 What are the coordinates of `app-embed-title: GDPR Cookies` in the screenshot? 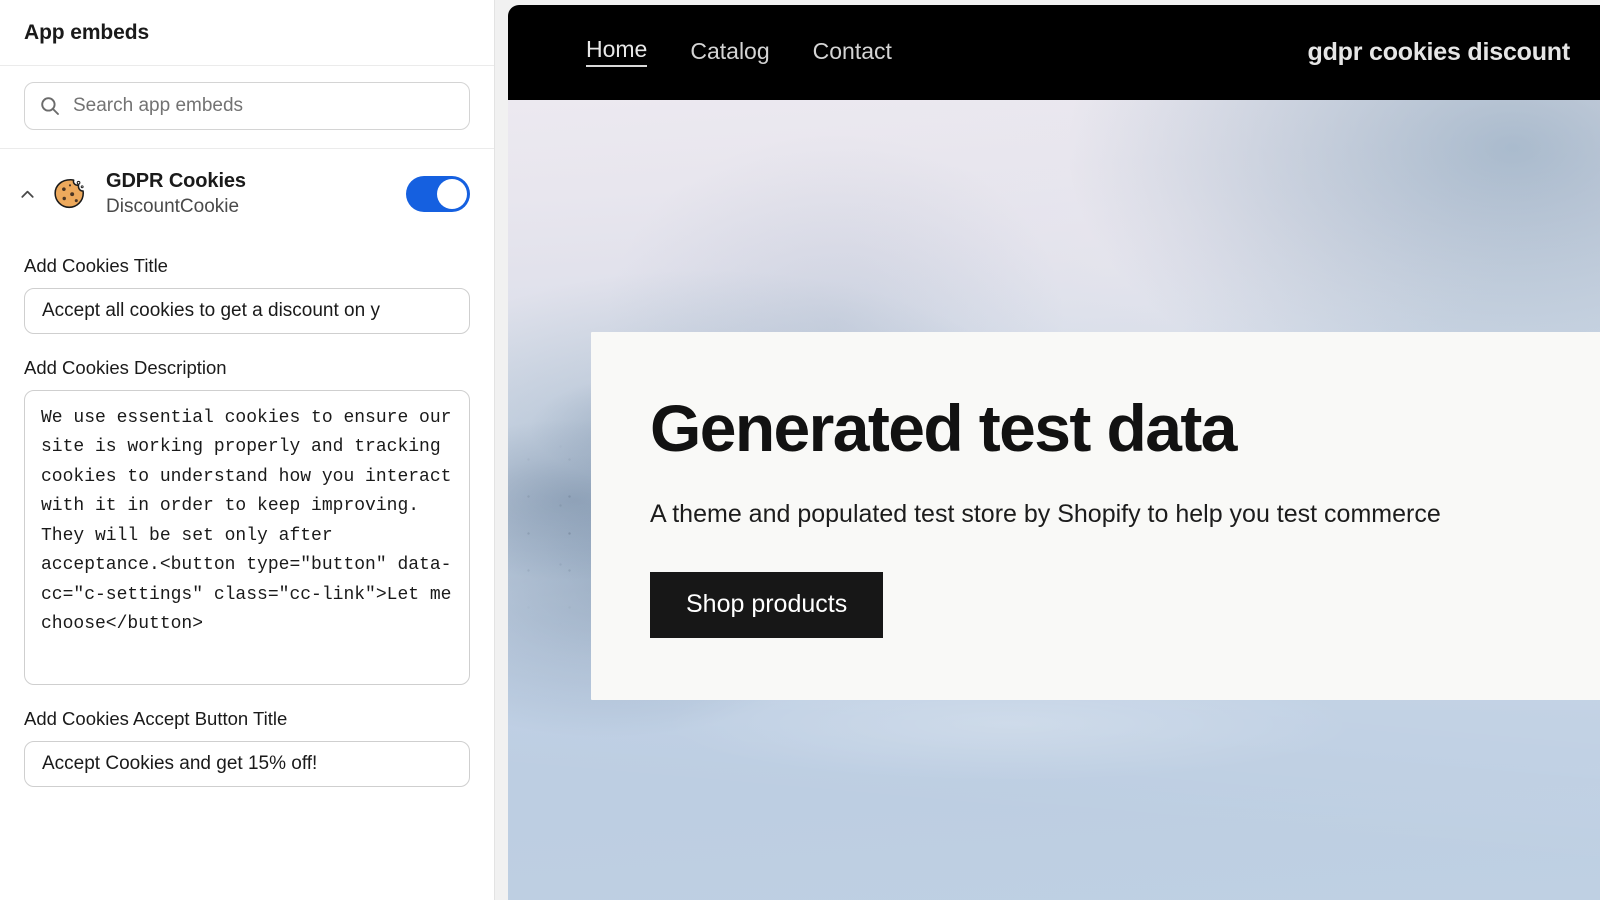 It's located at (176, 181).